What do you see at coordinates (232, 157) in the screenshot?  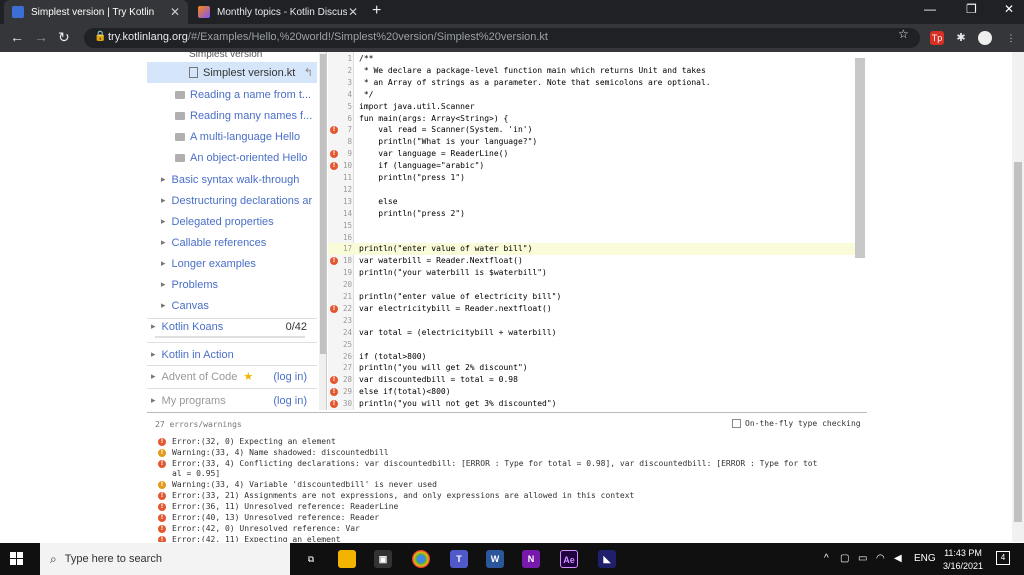 I see `sidebar-item-object-oriented: An object-oriented Hello` at bounding box center [232, 157].